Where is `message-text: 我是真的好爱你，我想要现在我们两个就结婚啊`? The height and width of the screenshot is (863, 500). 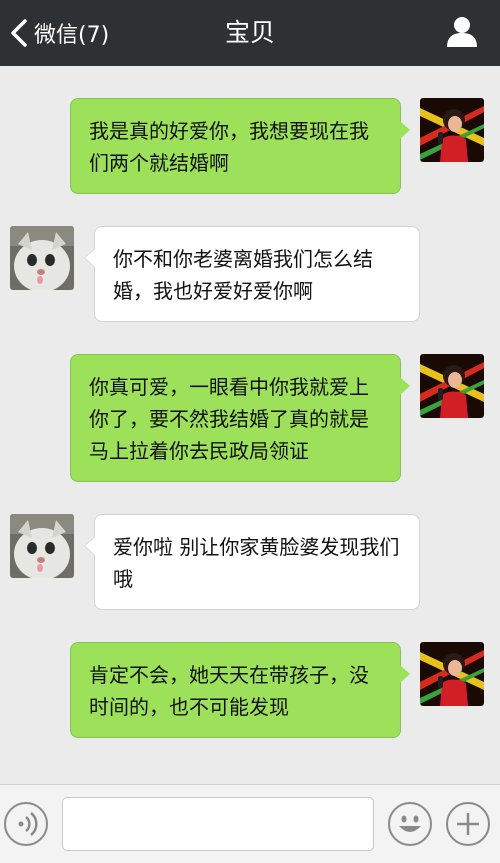
message-text: 我是真的好爱你，我想要现在我们两个就结婚啊 is located at coordinates (229, 147).